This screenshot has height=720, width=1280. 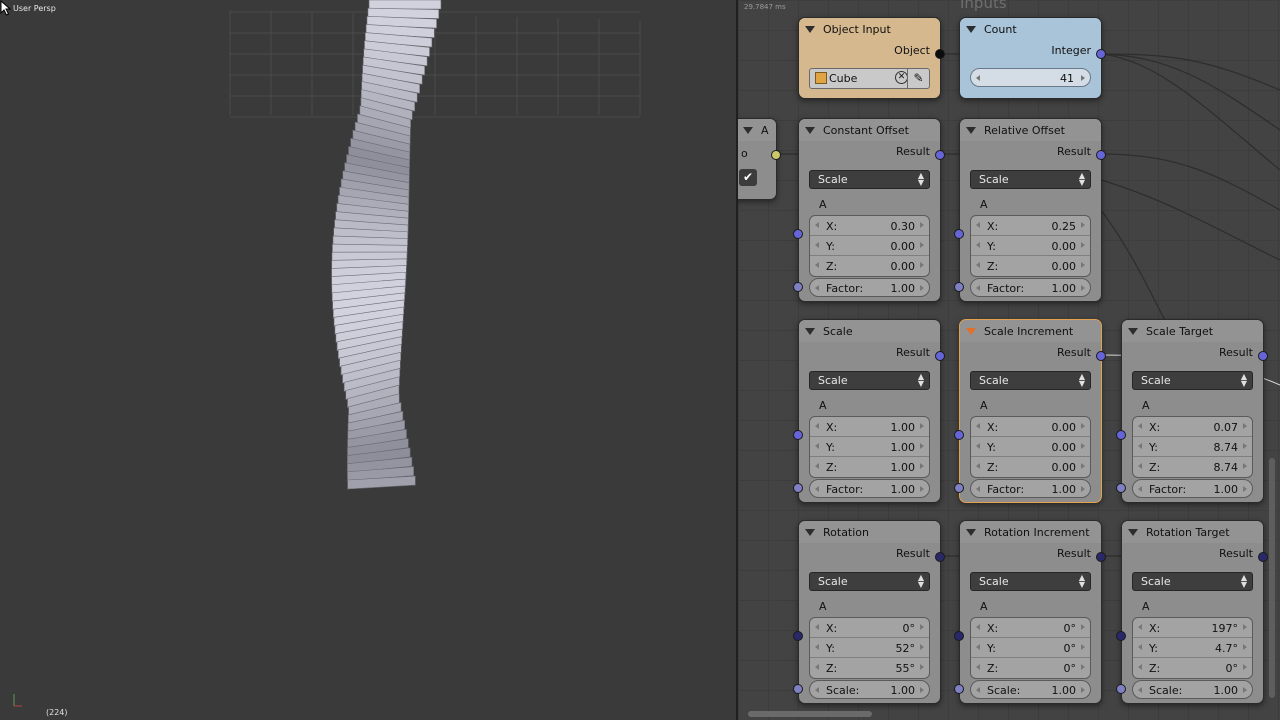 What do you see at coordinates (1192, 648) in the screenshot?
I see `vector-field: X: 197° Y: 4.7° Z: 0°` at bounding box center [1192, 648].